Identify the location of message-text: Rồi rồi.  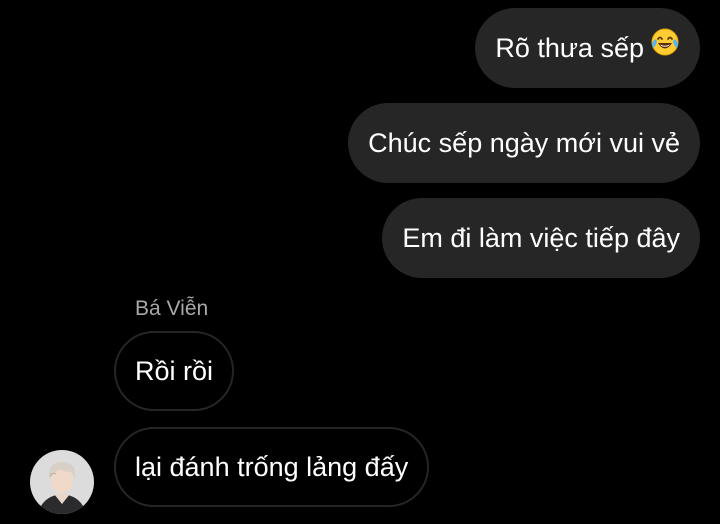
(174, 371).